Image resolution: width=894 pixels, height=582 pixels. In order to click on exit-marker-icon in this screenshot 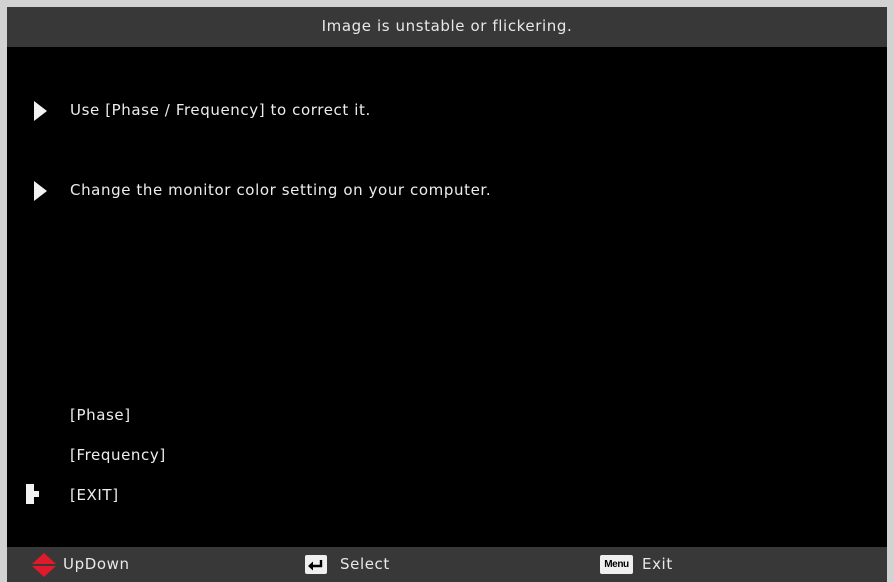, I will do `click(32, 494)`.